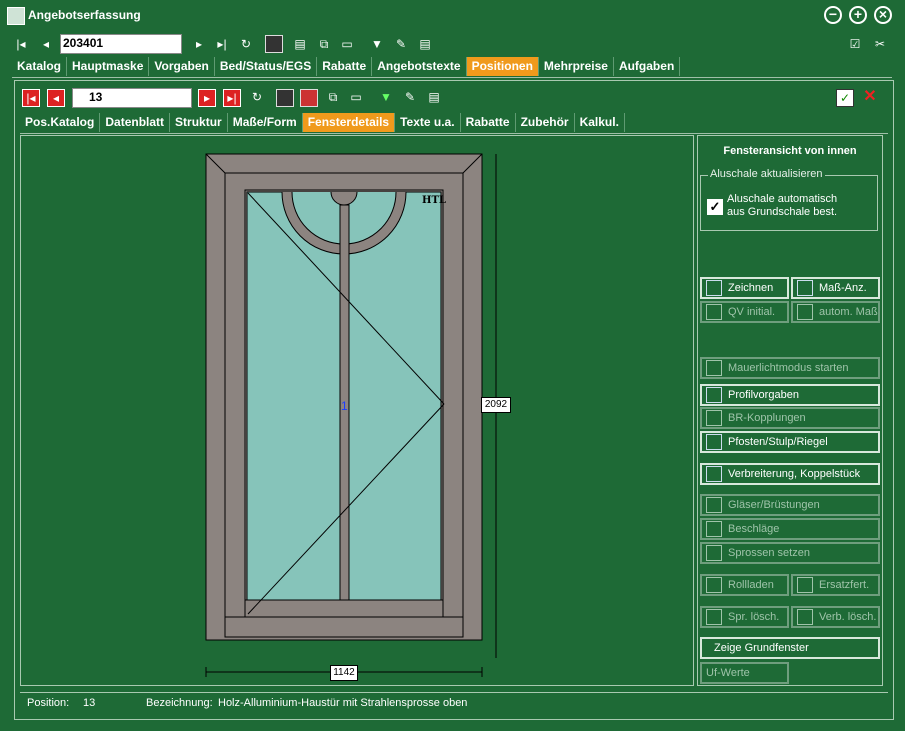 The image size is (905, 731). What do you see at coordinates (790, 505) in the screenshot?
I see `glaeser-button: Gläser/Brüstungen` at bounding box center [790, 505].